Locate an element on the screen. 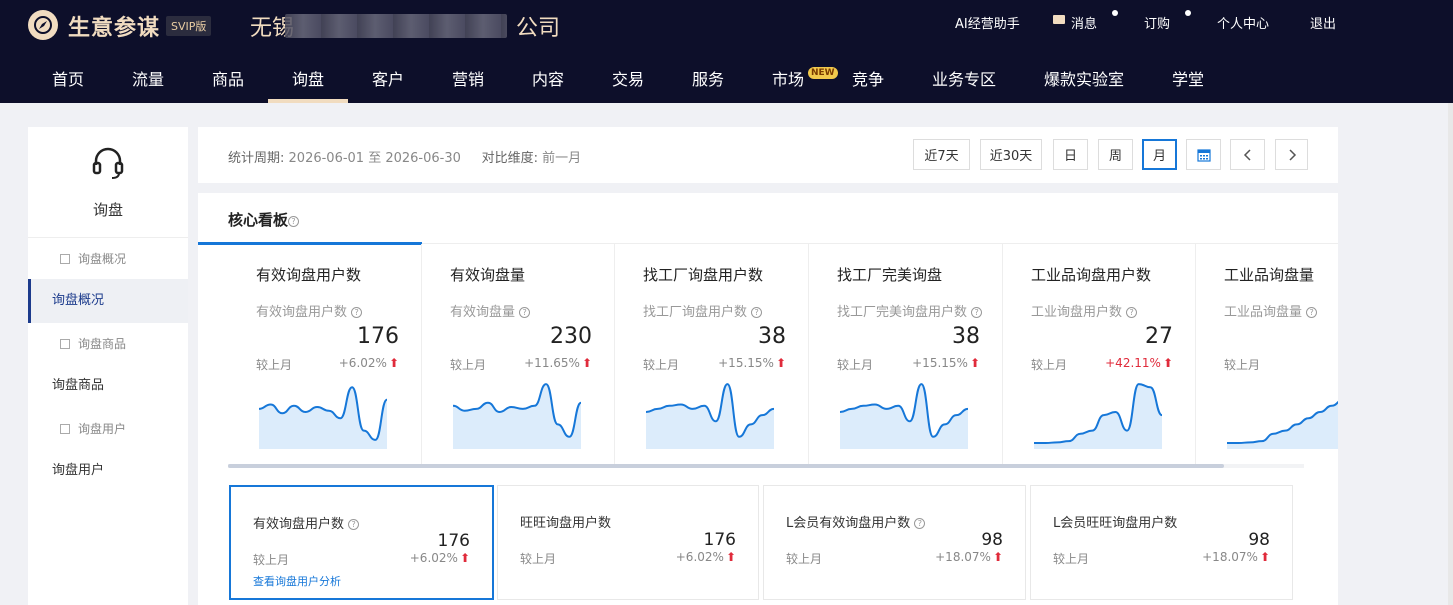  view-user-analysis-link: 查看询盘用户分析 is located at coordinates (297, 581).